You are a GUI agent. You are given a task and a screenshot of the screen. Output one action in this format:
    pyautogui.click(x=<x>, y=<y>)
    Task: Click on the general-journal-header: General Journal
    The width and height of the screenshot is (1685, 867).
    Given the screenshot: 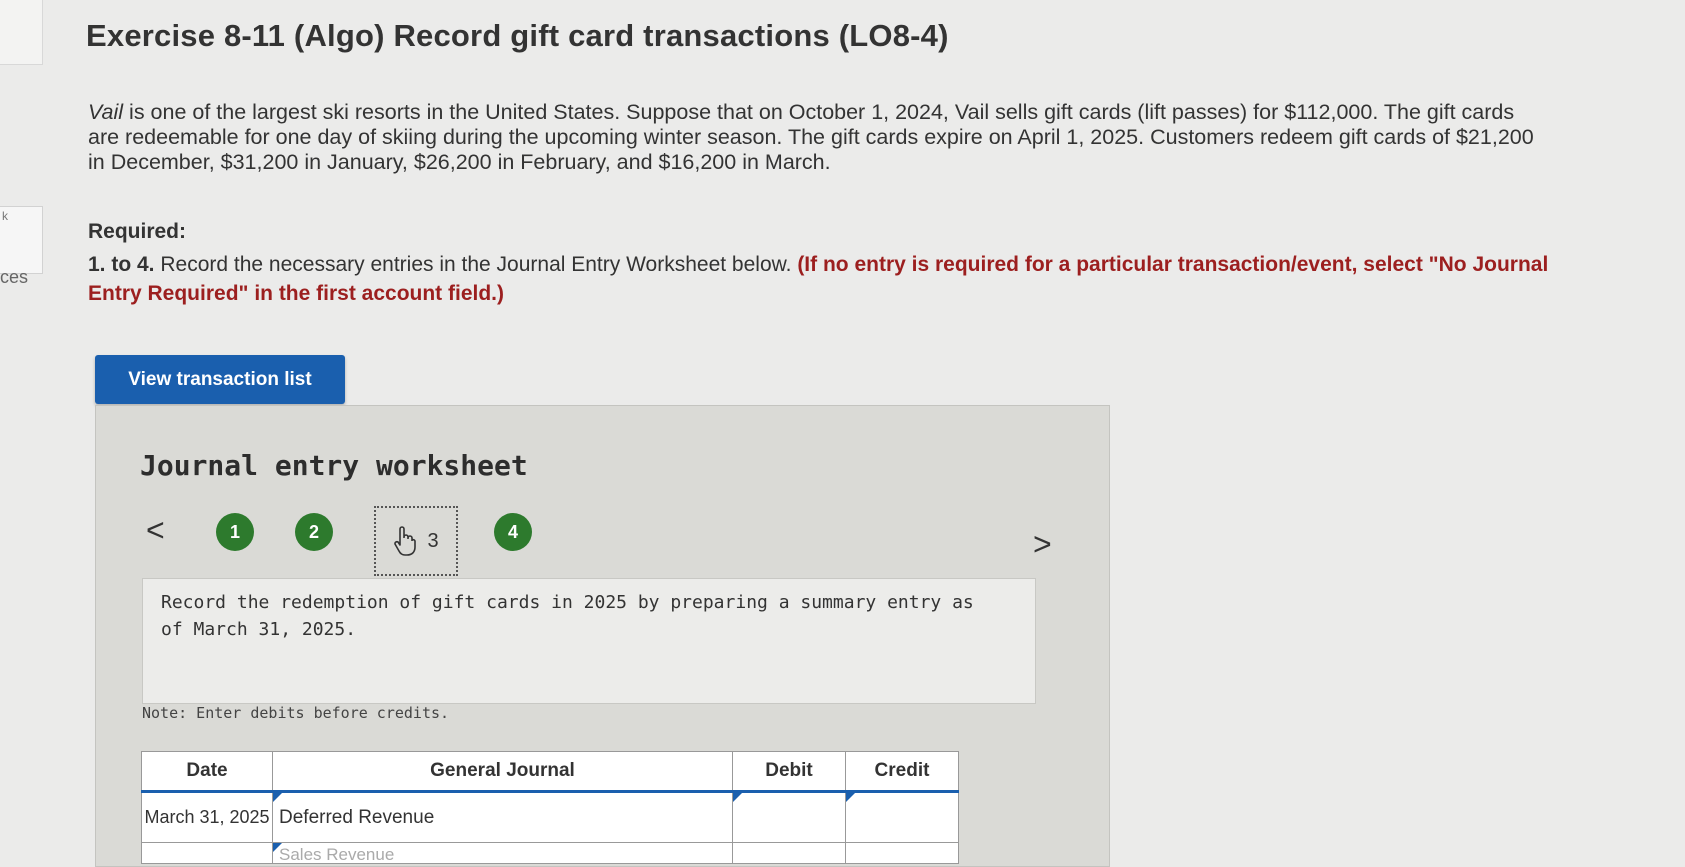 What is the action you would take?
    pyautogui.click(x=502, y=772)
    